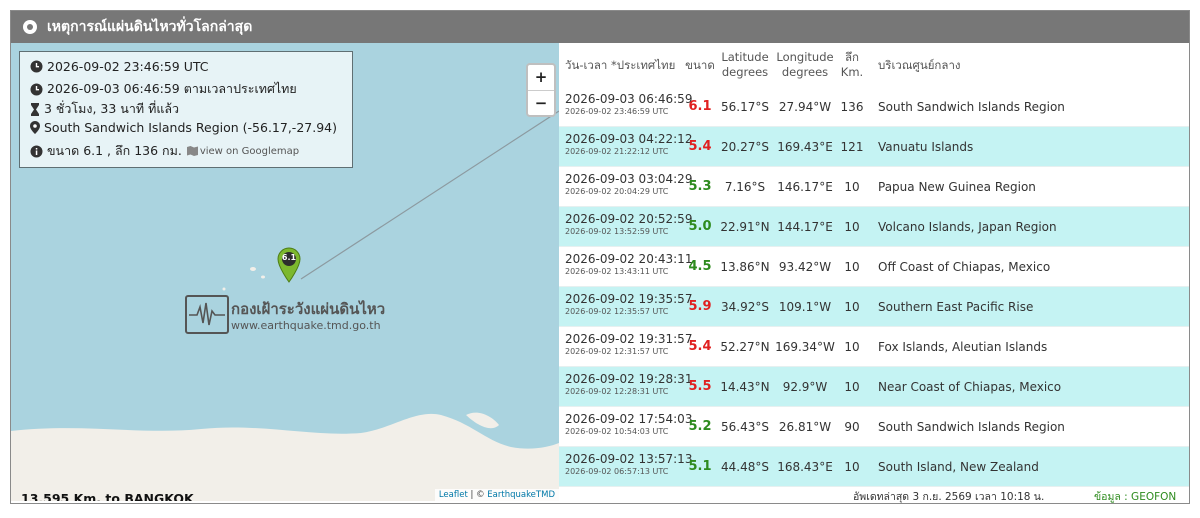 The width and height of the screenshot is (1200, 518). Describe the element at coordinates (919, 64) in the screenshot. I see `header-region: บริเวณศูนย์กลาง` at that location.